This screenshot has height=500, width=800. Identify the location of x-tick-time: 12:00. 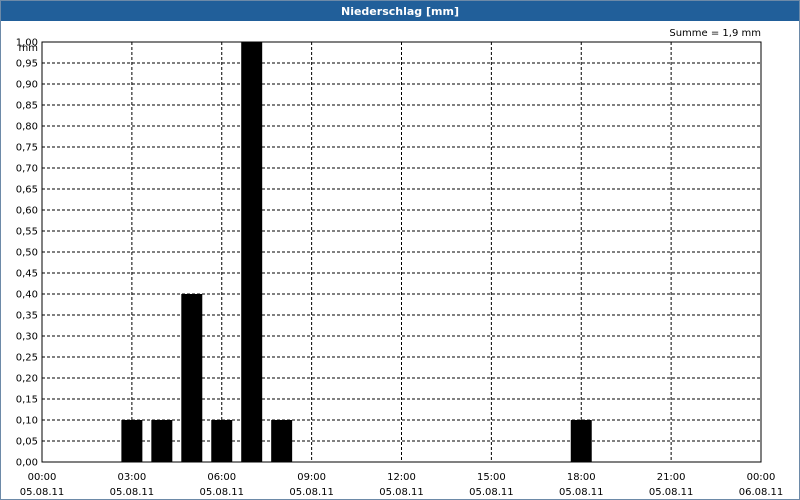
(401, 477).